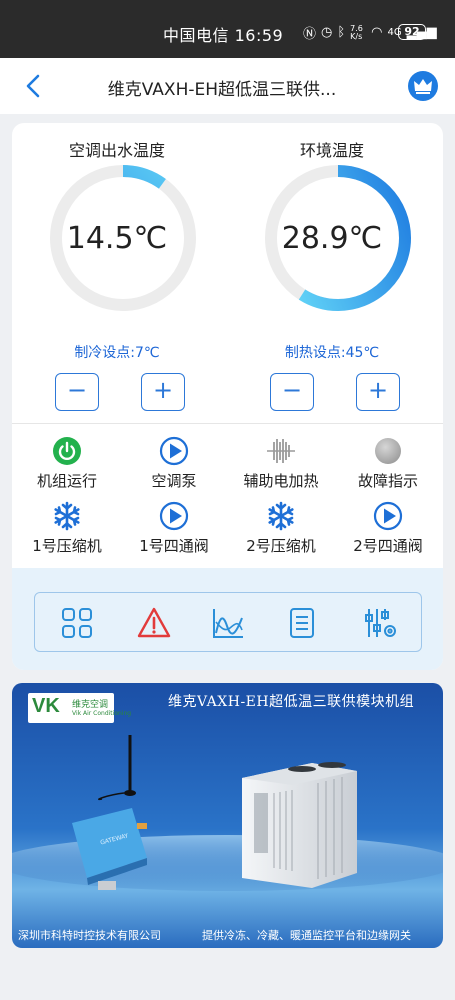 The height and width of the screenshot is (1000, 455). Describe the element at coordinates (223, 35) in the screenshot. I see `carrier-time: 中国电信 16:59` at that location.